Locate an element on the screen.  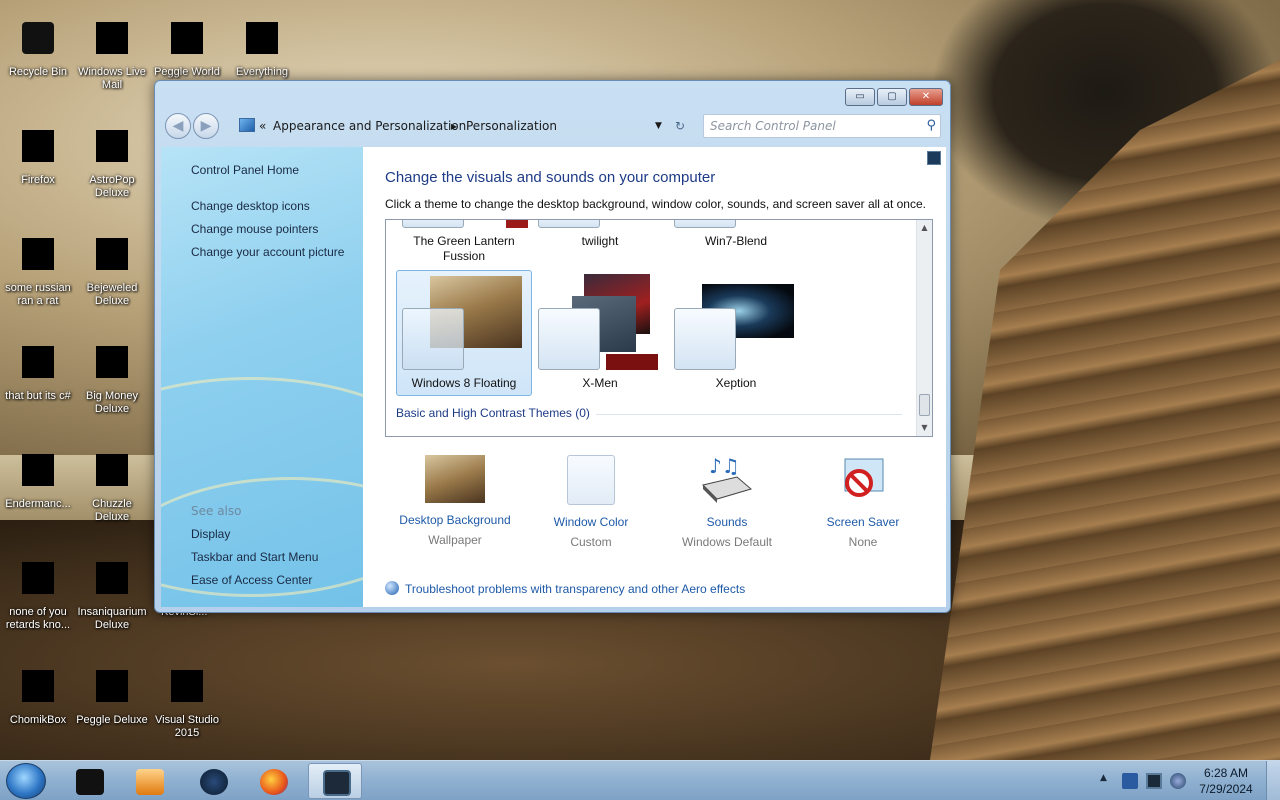
desktop-icon-russian-rat: some russian ran a rat is located at coordinates (38, 266).